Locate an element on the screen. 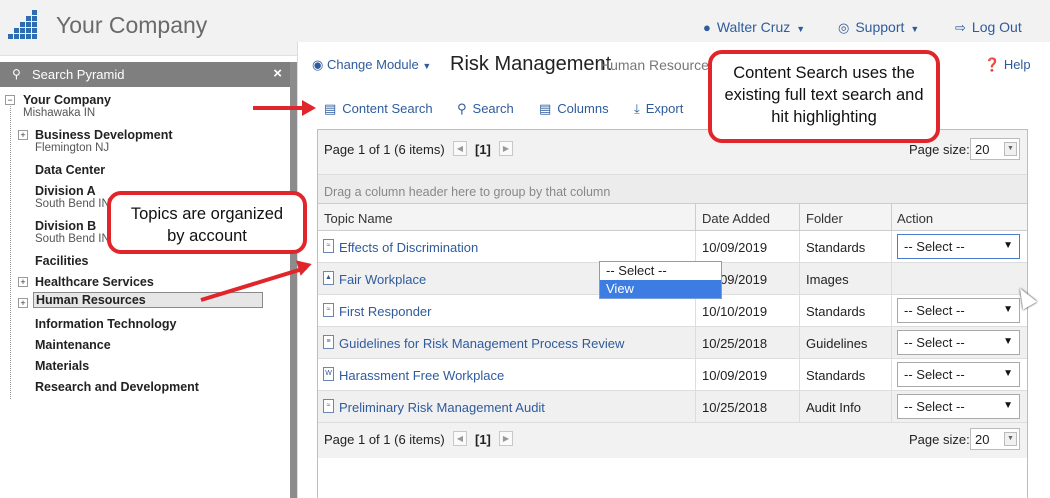 The width and height of the screenshot is (1050, 498). topic-link: First Responder is located at coordinates (385, 311).